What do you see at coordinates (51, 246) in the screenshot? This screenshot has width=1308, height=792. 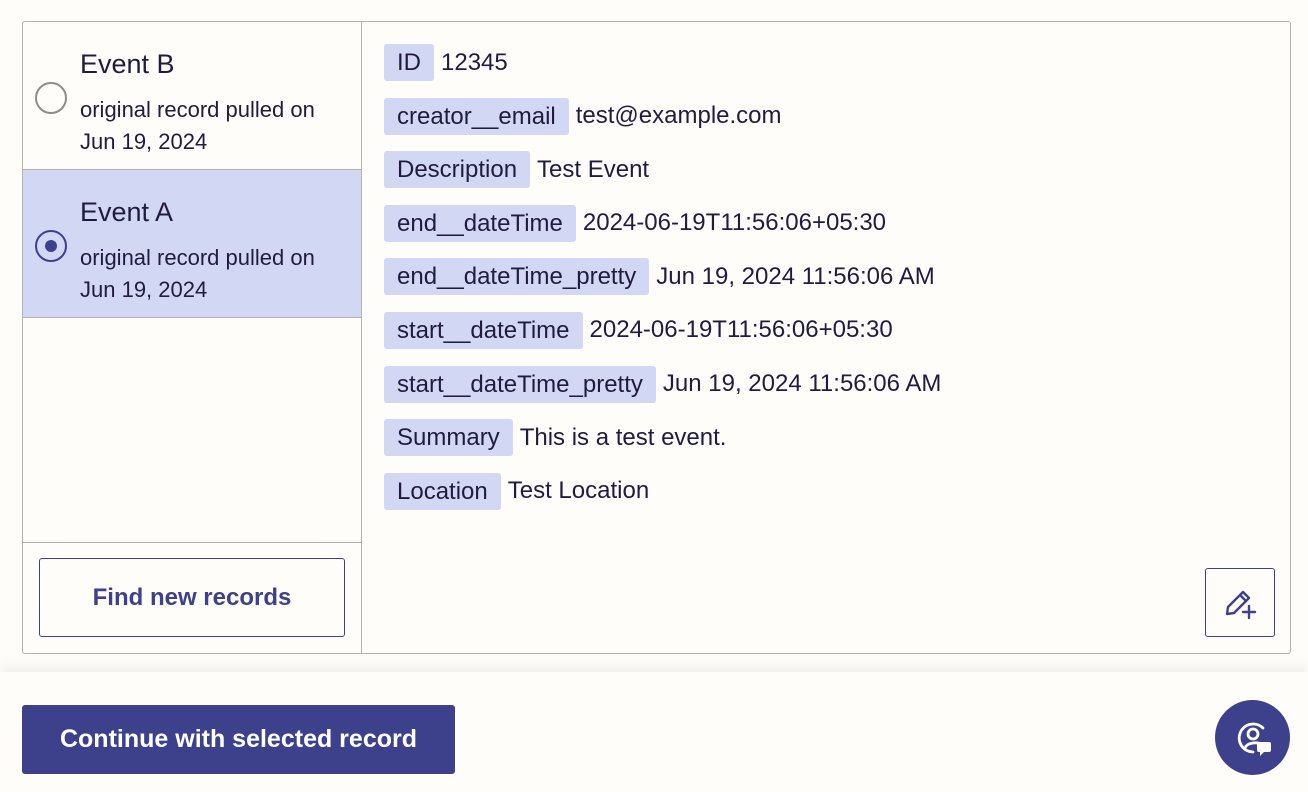 I see `radio-button-selected` at bounding box center [51, 246].